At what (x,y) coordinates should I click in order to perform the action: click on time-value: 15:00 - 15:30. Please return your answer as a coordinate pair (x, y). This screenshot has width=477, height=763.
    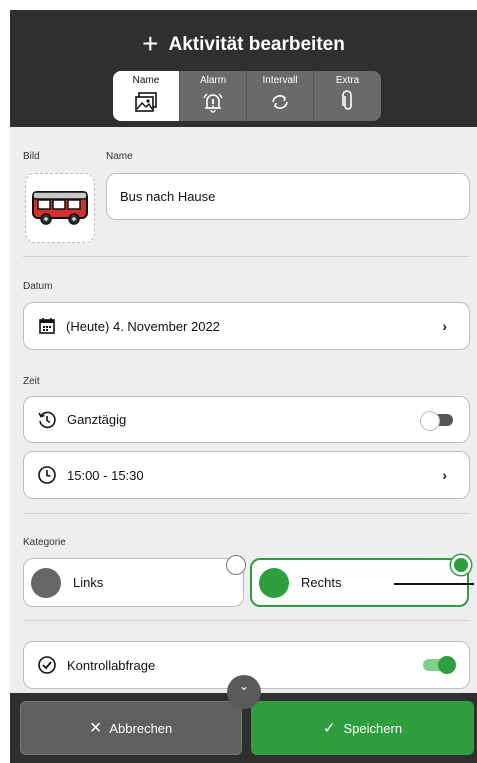
    Looking at the image, I should click on (105, 475).